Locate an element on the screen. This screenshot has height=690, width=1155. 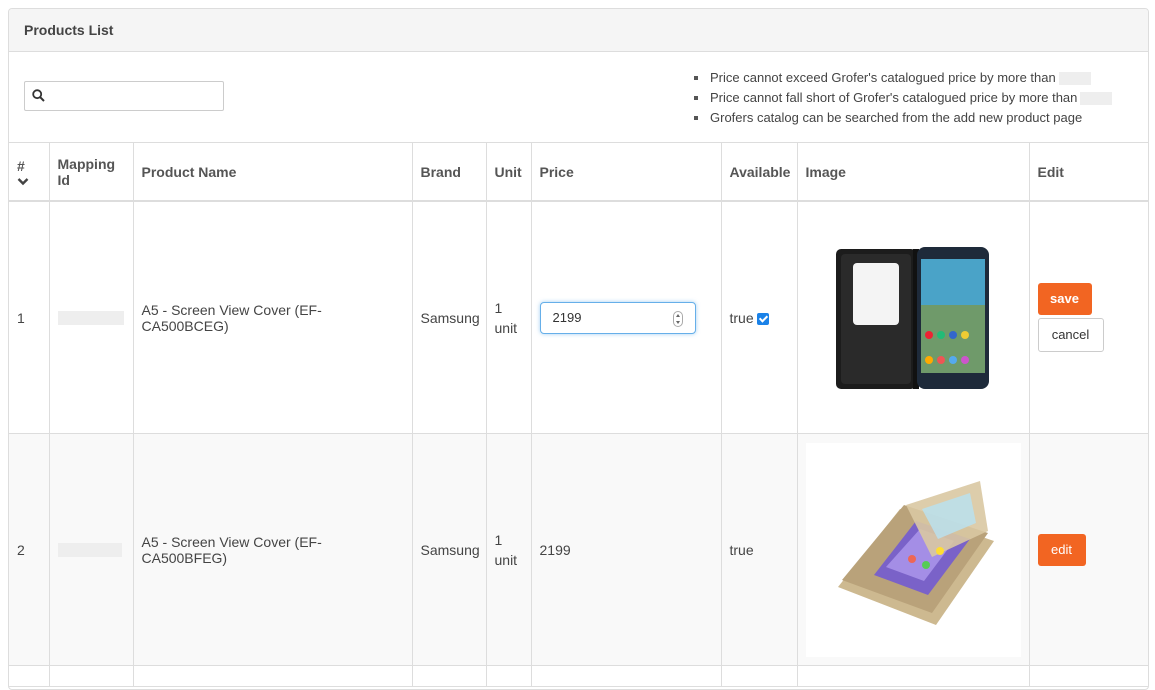
available: true is located at coordinates (759, 549).